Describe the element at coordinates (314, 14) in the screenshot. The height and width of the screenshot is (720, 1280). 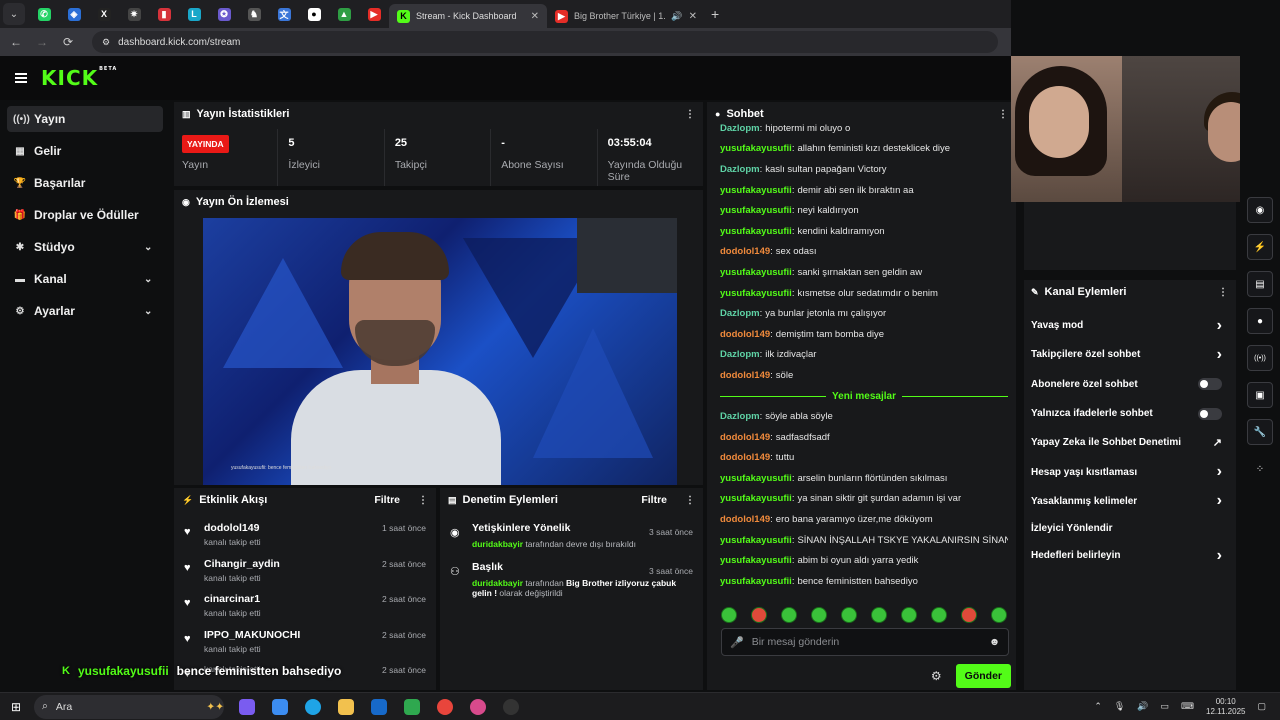
I see `pinned-tab: ●` at that location.